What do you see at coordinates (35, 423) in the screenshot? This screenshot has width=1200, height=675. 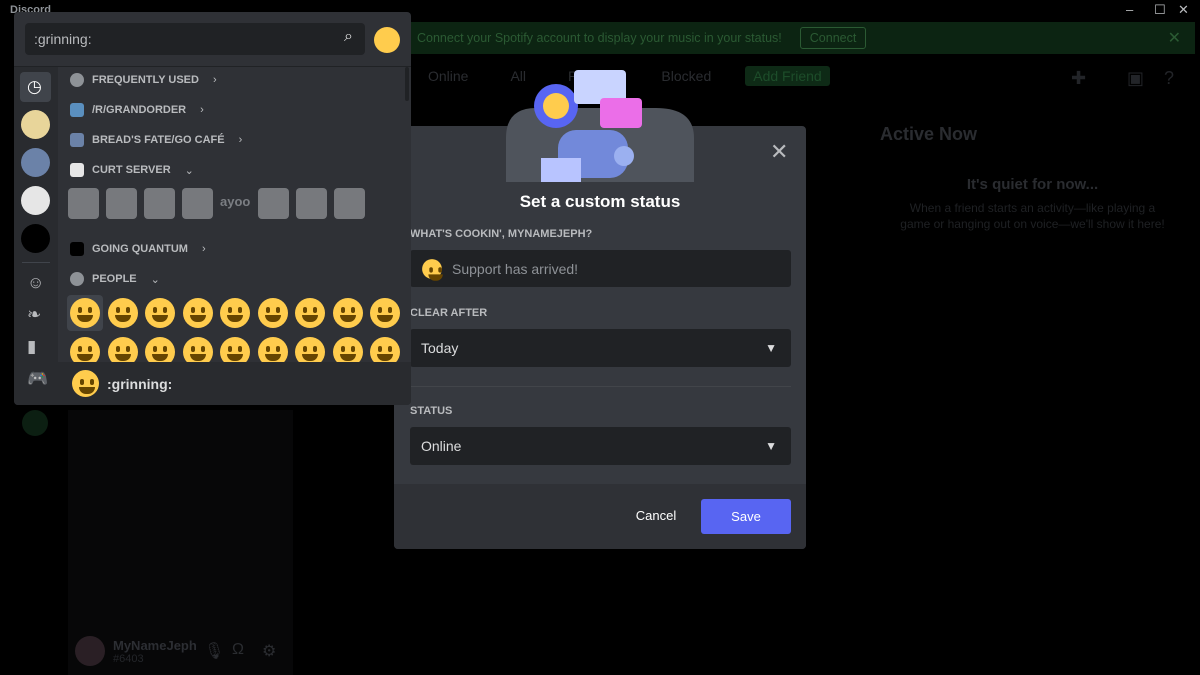 I see `explore-servers-icon` at bounding box center [35, 423].